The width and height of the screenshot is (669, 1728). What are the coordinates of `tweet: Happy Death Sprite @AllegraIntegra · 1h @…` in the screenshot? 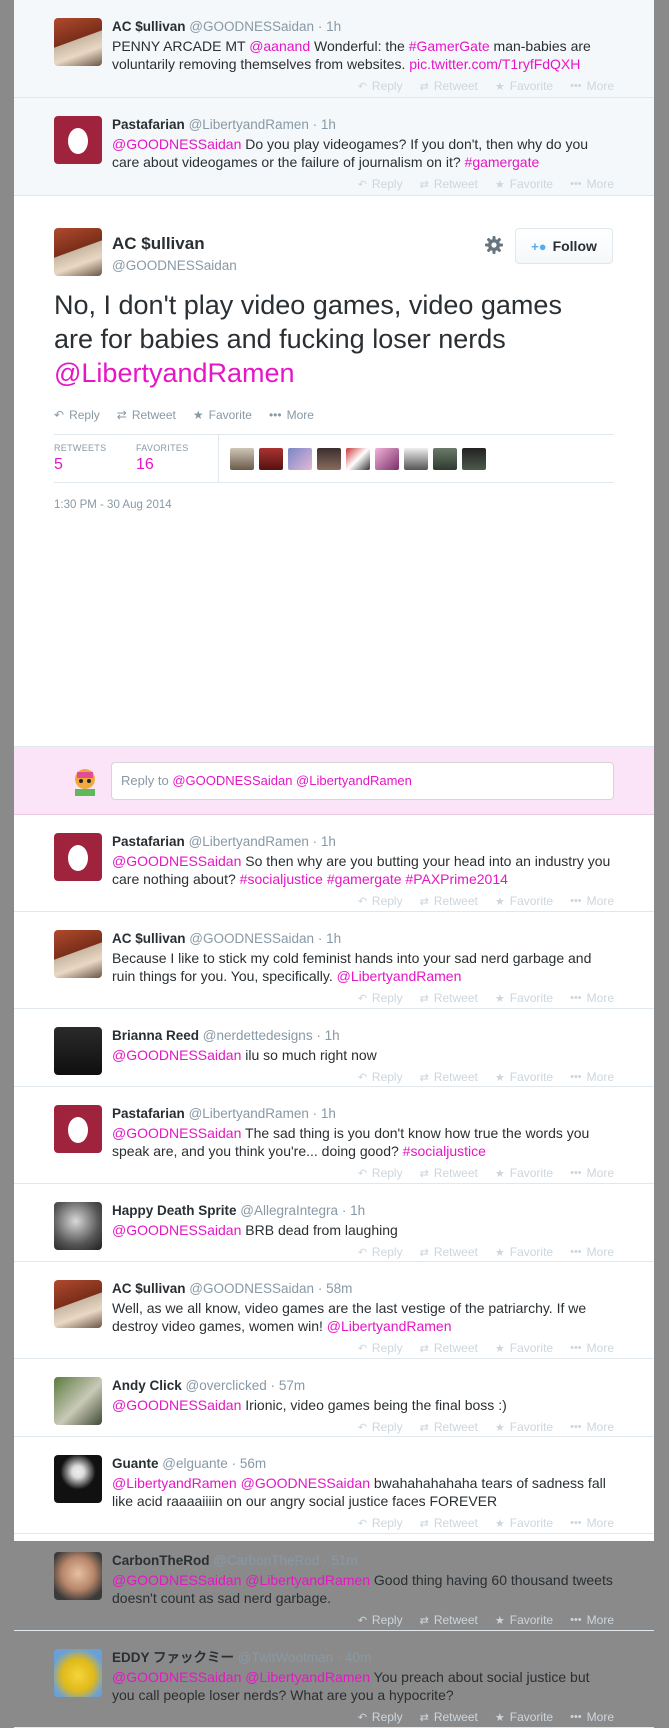 It's located at (334, 1223).